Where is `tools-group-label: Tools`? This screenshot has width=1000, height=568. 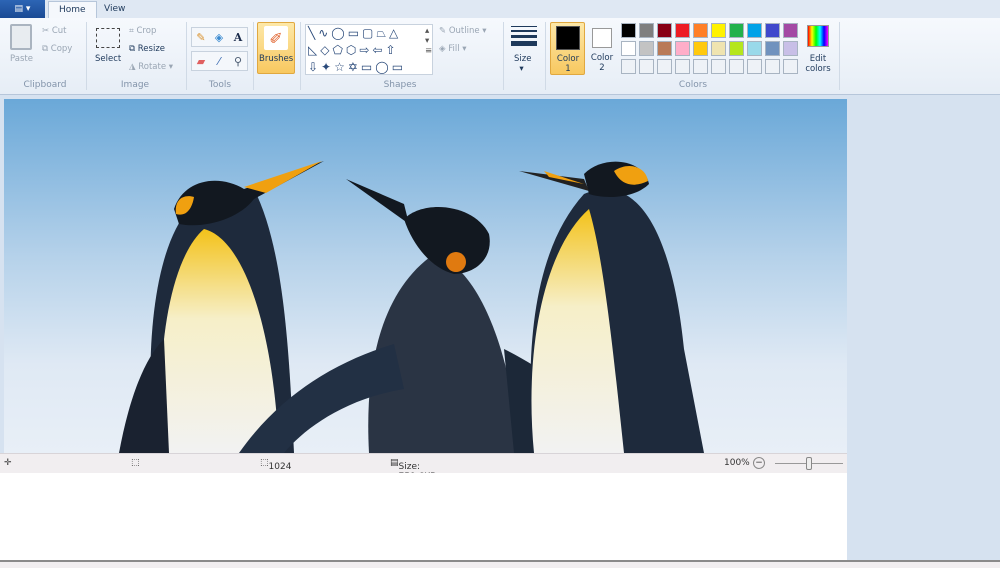 tools-group-label: Tools is located at coordinates (220, 85).